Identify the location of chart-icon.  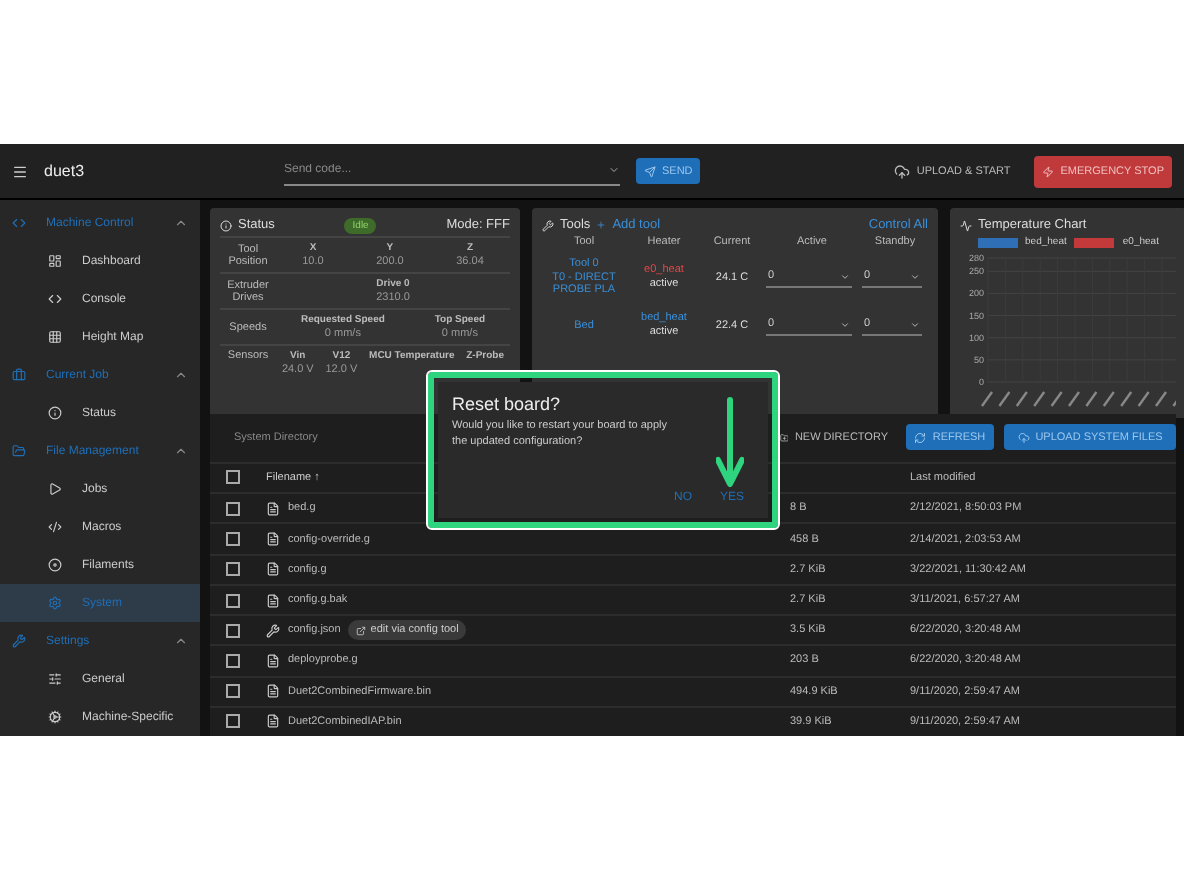
(966, 225).